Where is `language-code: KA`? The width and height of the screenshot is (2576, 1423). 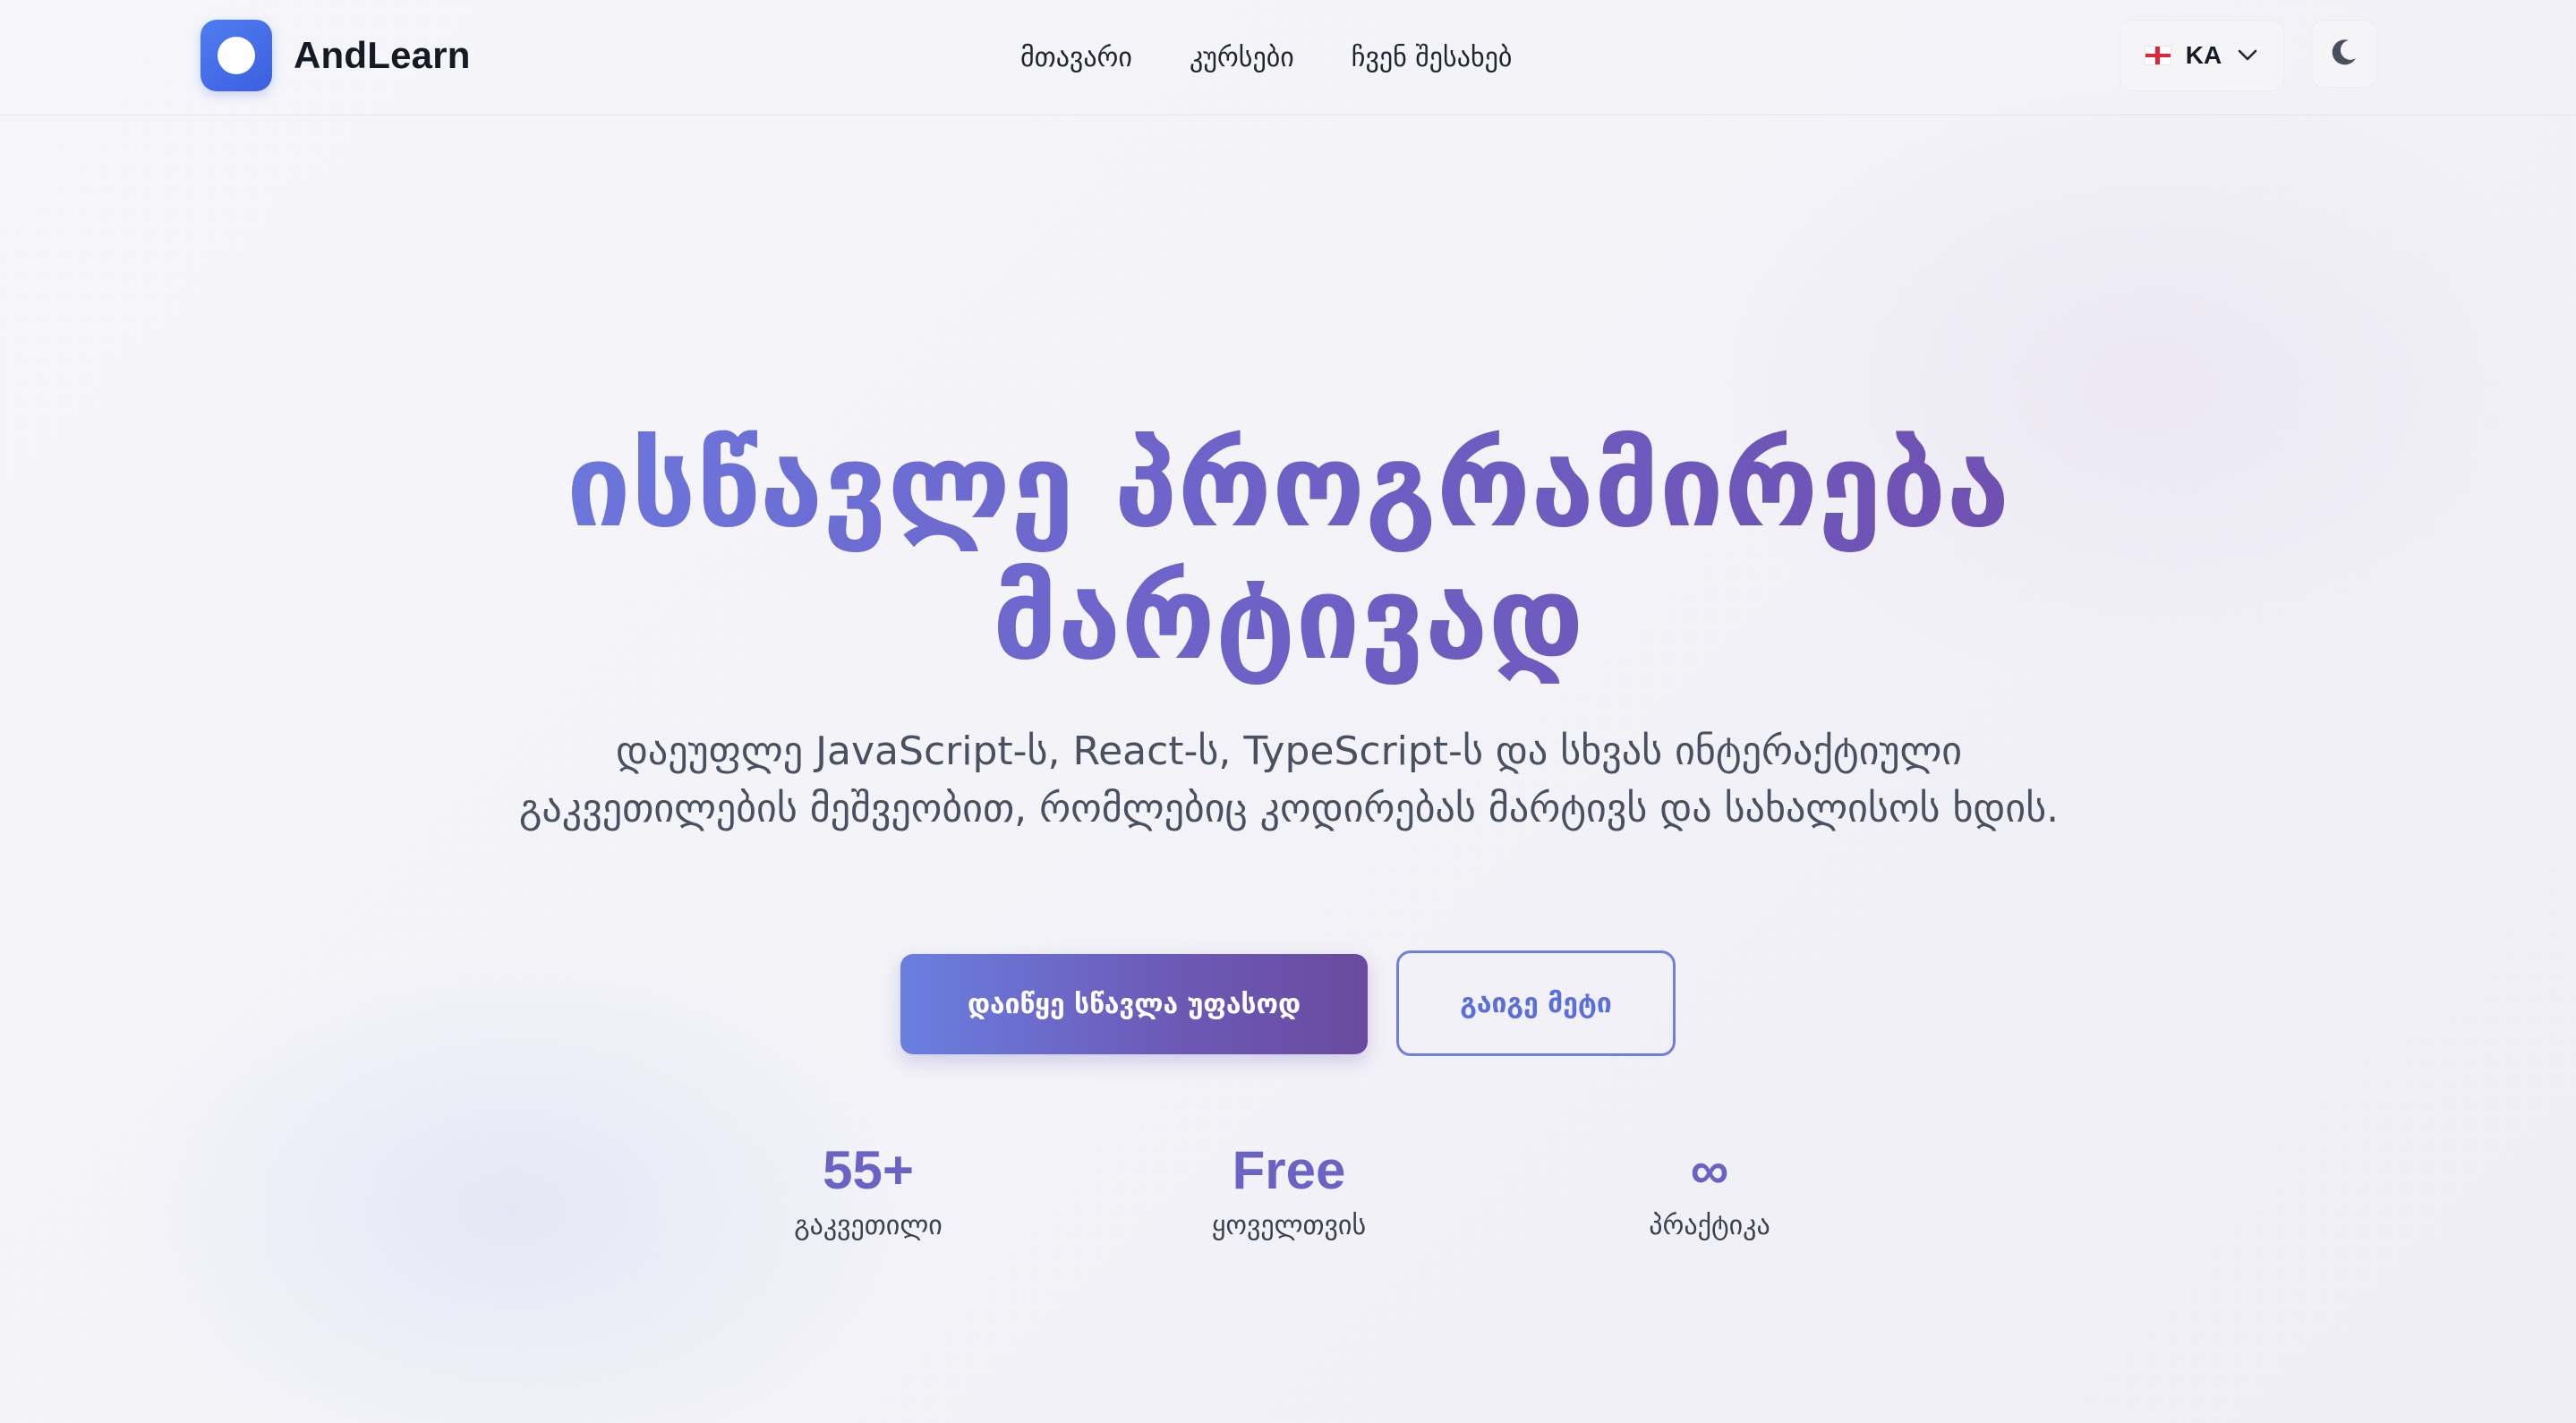
language-code: KA is located at coordinates (2203, 55).